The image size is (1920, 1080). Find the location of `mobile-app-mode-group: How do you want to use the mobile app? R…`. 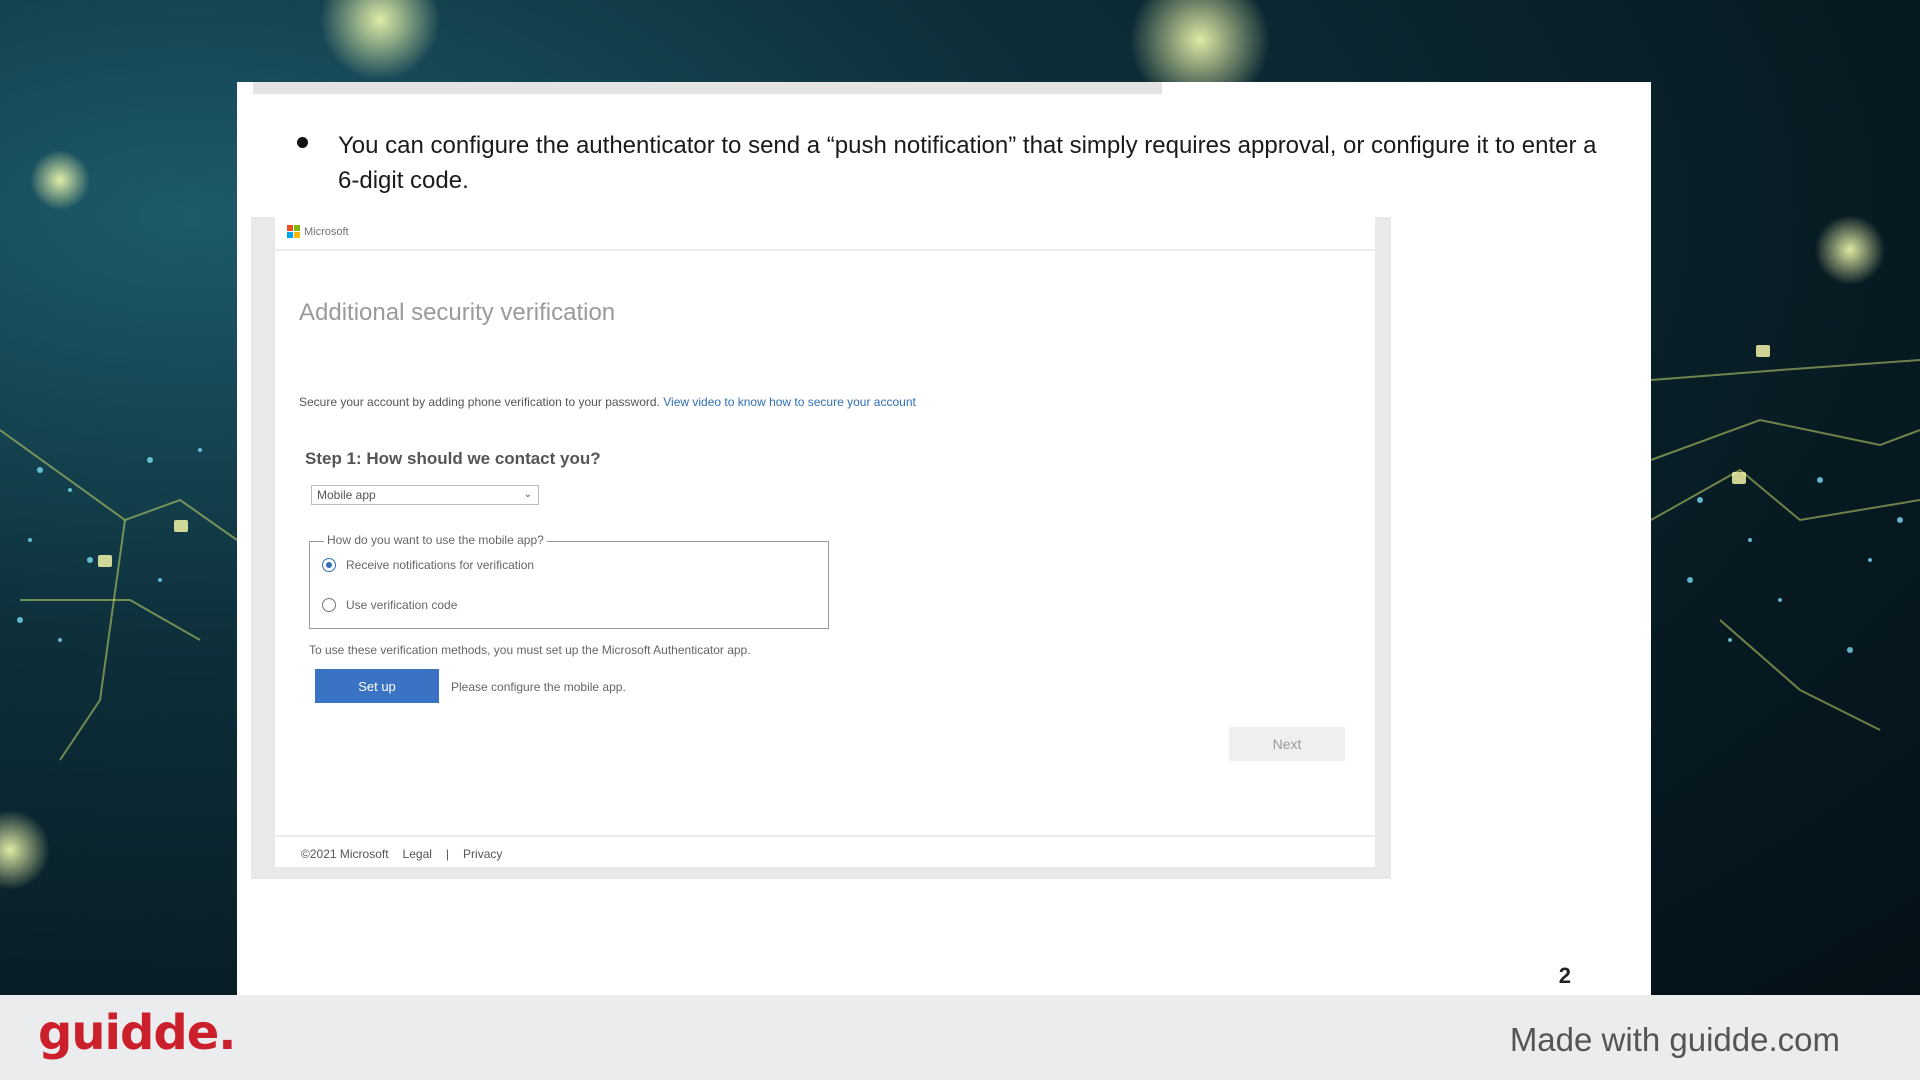

mobile-app-mode-group: How do you want to use the mobile app? R… is located at coordinates (569, 581).